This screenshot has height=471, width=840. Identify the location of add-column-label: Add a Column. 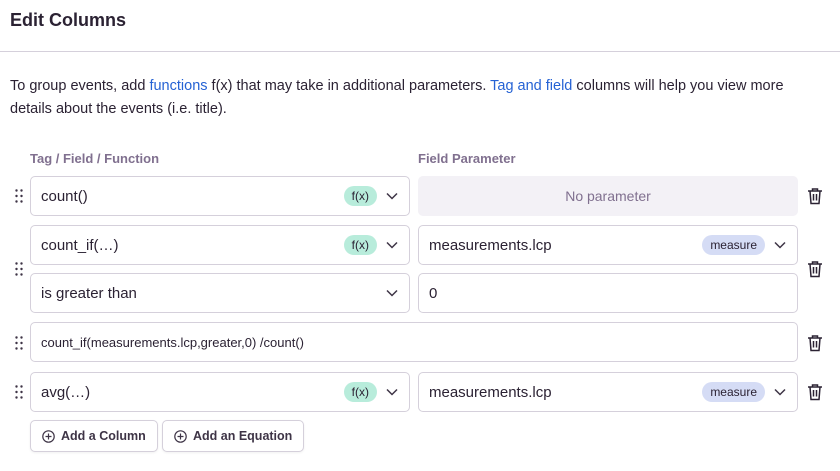
(103, 436).